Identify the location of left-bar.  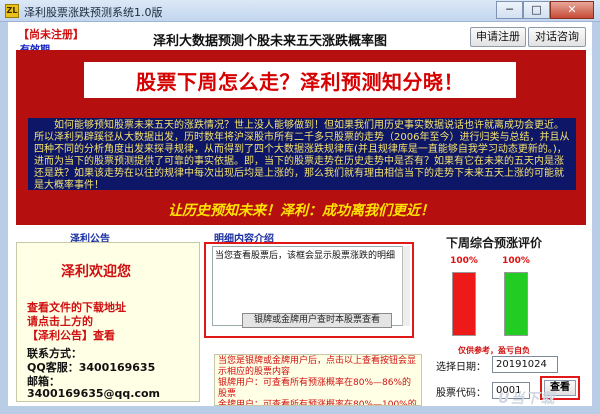
(464, 304).